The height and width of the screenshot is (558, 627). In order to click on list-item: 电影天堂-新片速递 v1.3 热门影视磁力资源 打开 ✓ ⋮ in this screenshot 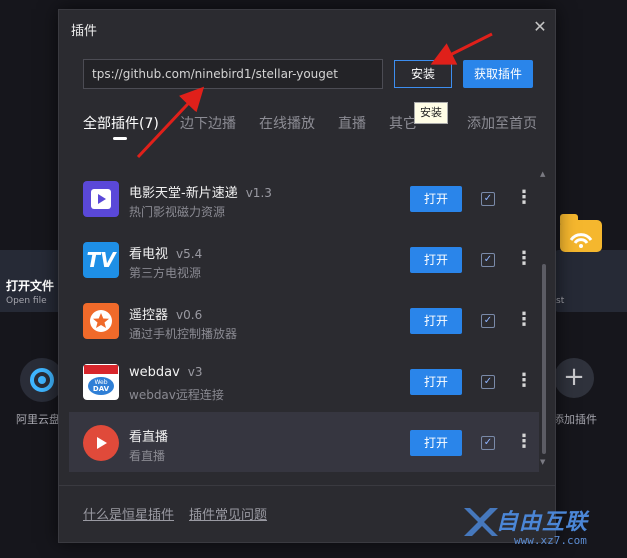, I will do `click(304, 198)`.